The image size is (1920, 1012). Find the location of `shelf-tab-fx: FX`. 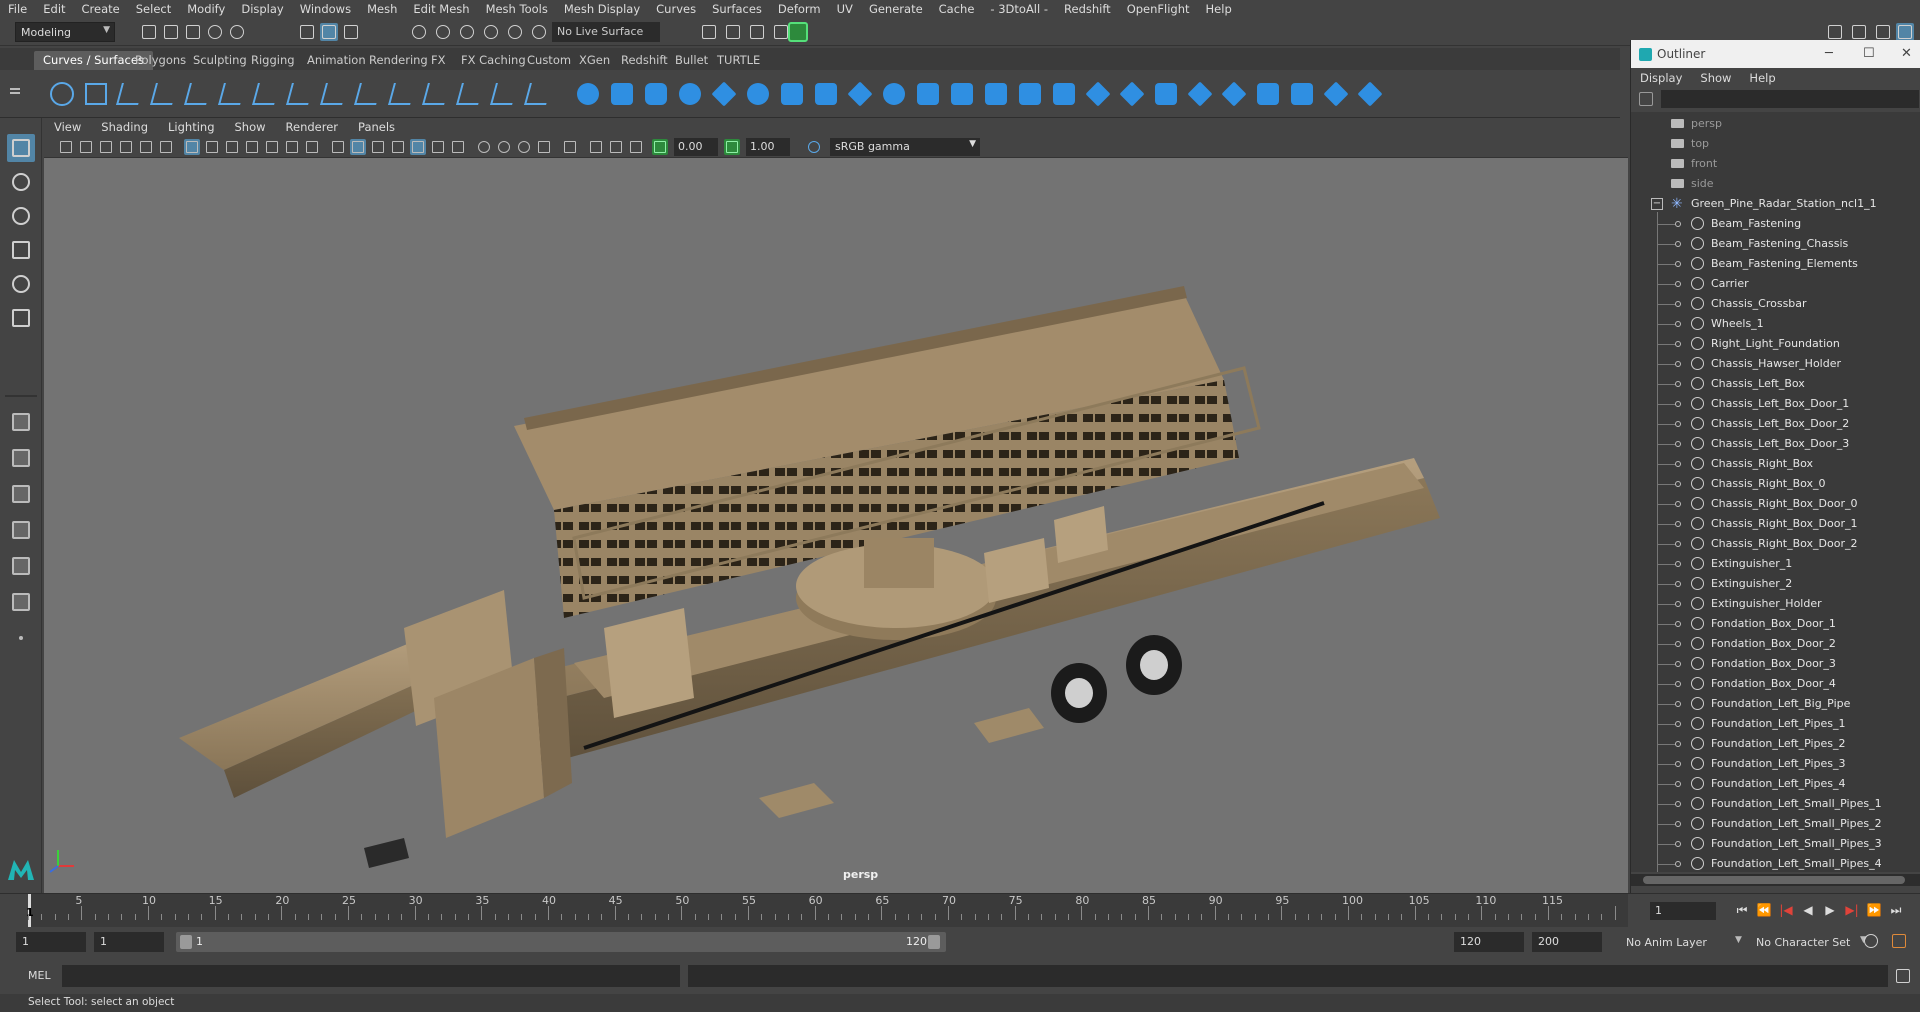

shelf-tab-fx: FX is located at coordinates (438, 60).